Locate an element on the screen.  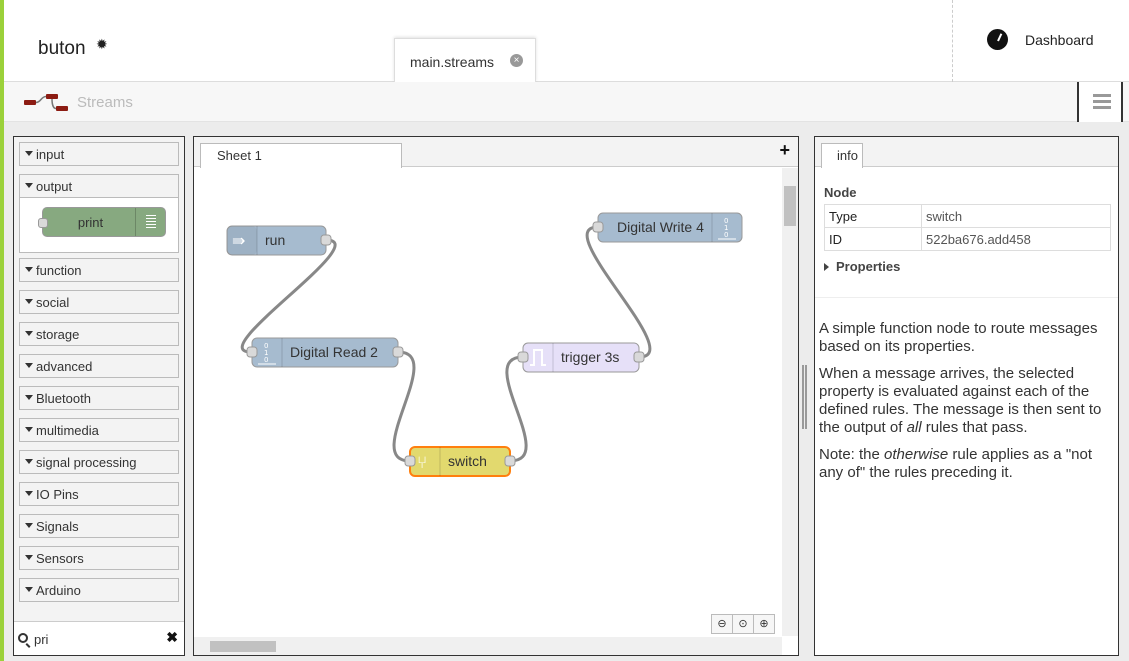
palette-category-advanced: advanced is located at coordinates (99, 366).